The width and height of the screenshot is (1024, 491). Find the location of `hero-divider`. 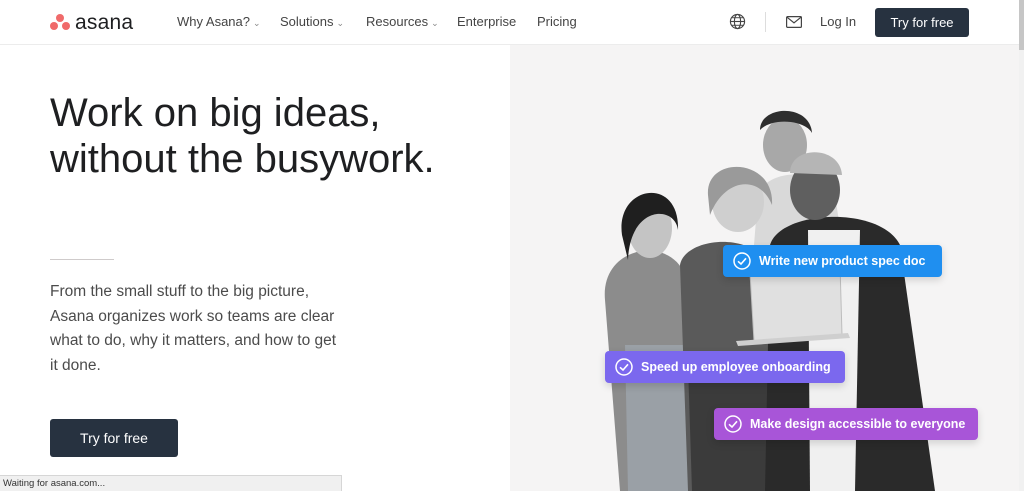

hero-divider is located at coordinates (82, 259).